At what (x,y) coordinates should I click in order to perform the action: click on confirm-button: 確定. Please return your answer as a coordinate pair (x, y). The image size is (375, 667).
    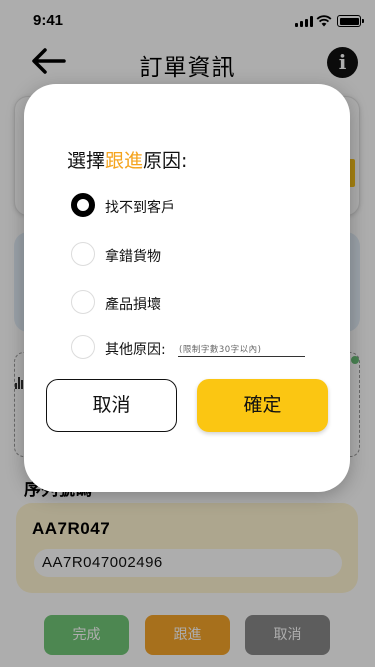
    Looking at the image, I should click on (262, 405).